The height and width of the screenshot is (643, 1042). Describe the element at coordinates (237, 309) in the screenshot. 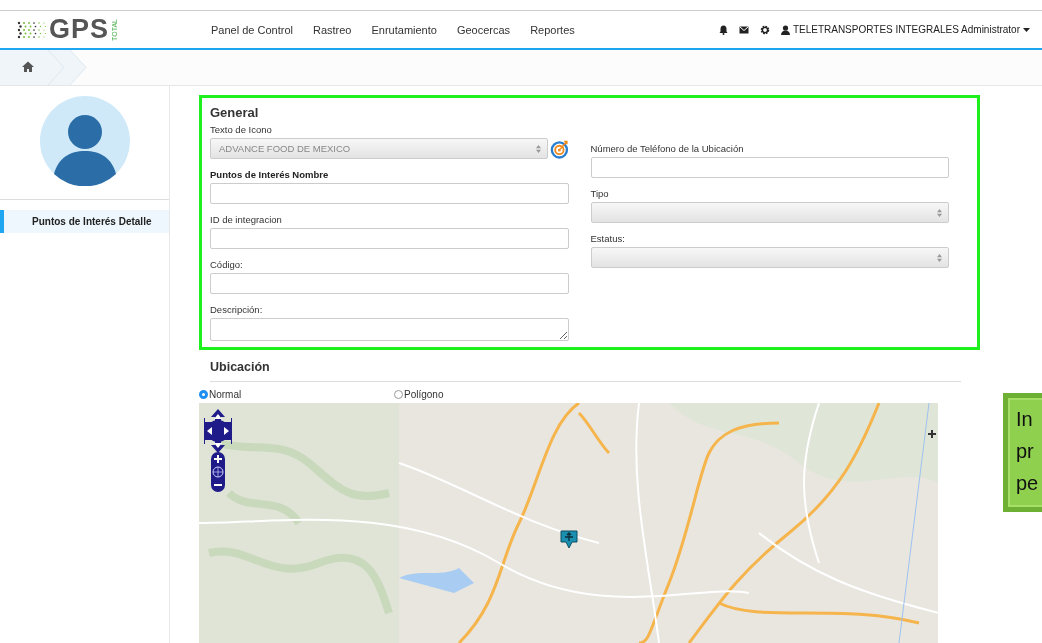

I see `field-label: Descripción:` at that location.